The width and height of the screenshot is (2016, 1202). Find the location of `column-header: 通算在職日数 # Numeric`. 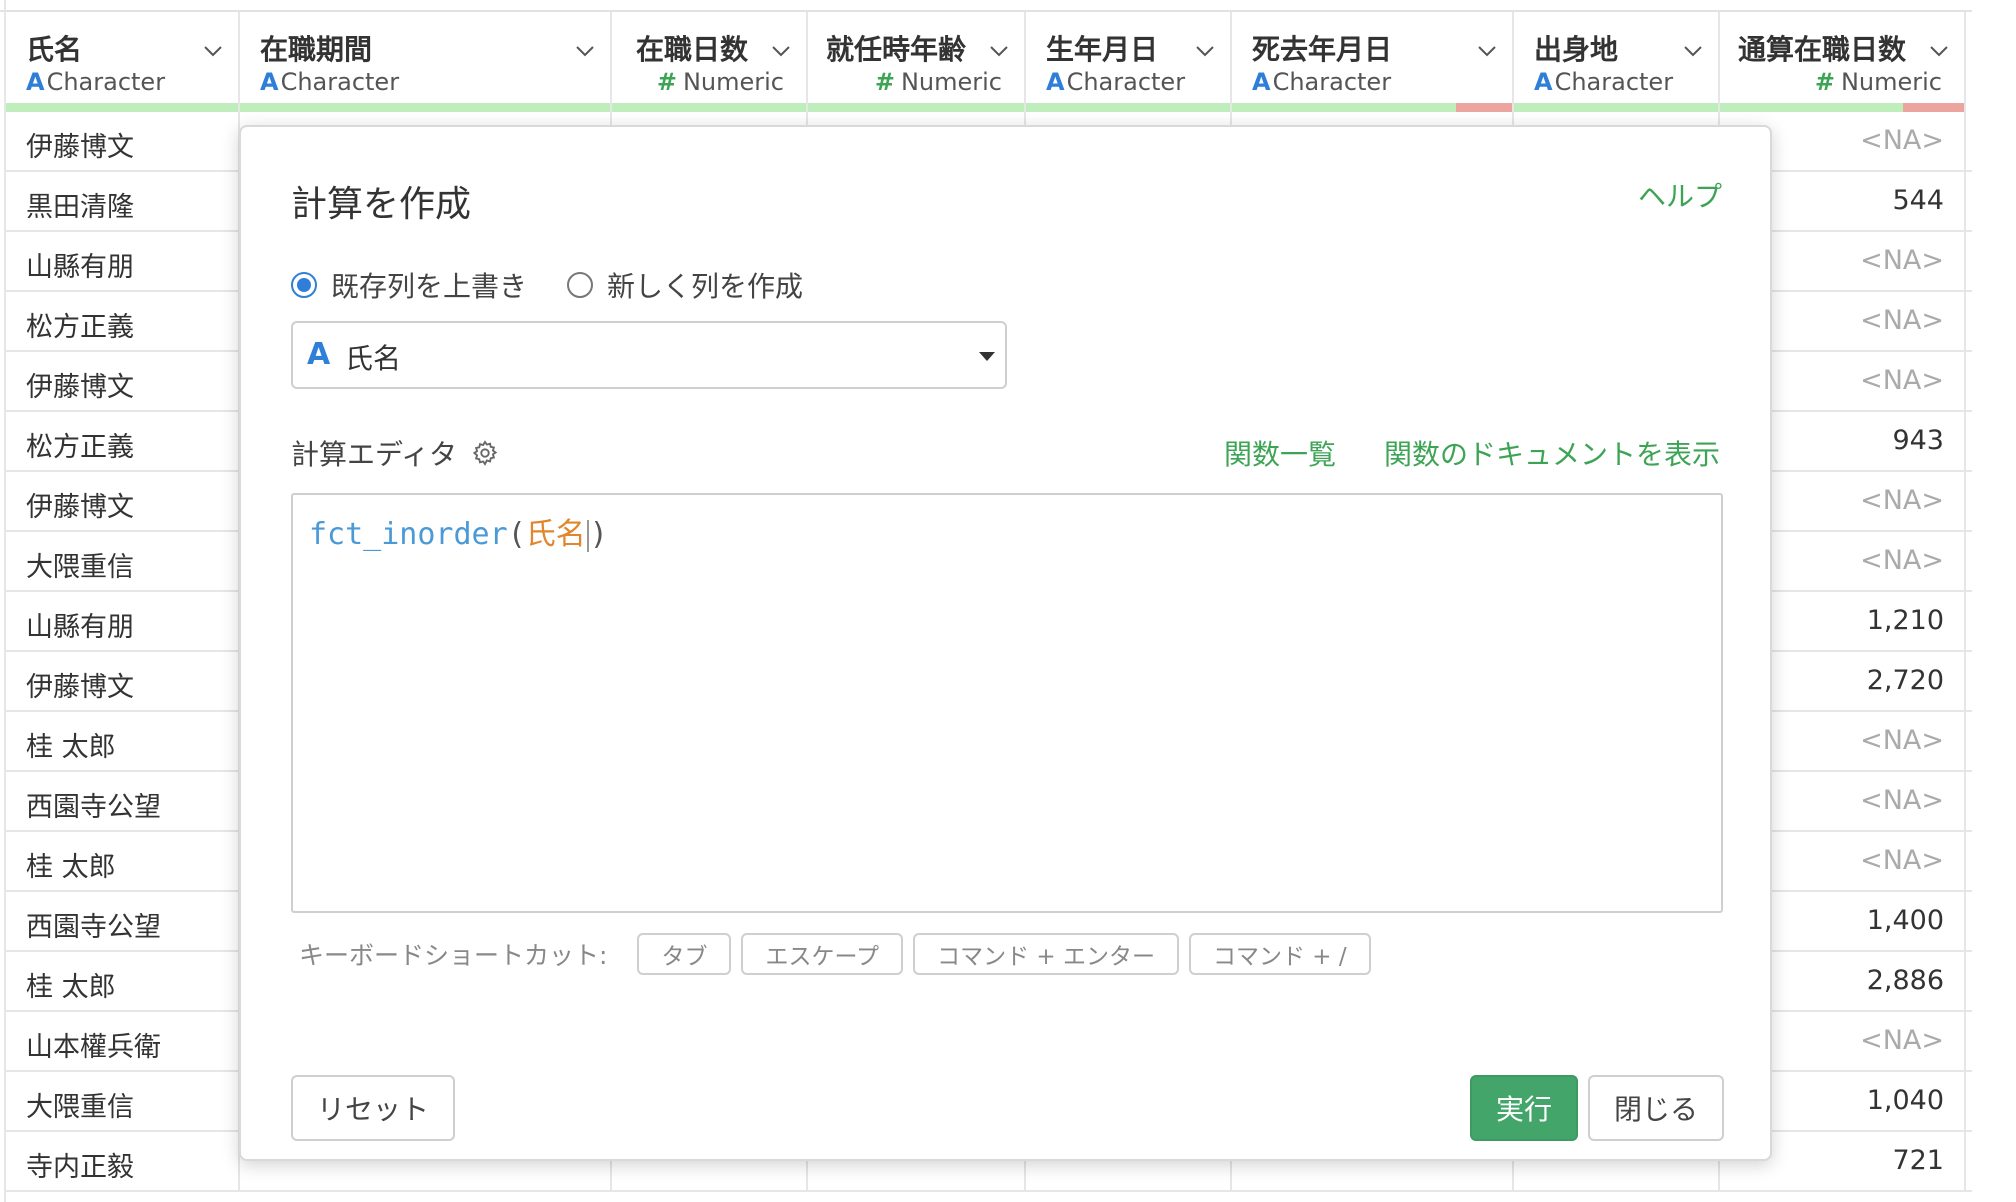

column-header: 通算在職日数 # Numeric is located at coordinates (1843, 62).